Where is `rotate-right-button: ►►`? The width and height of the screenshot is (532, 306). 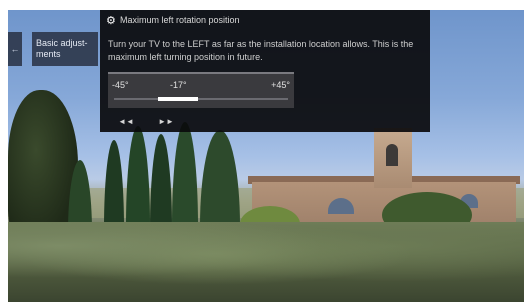 rotate-right-button: ►► is located at coordinates (166, 121).